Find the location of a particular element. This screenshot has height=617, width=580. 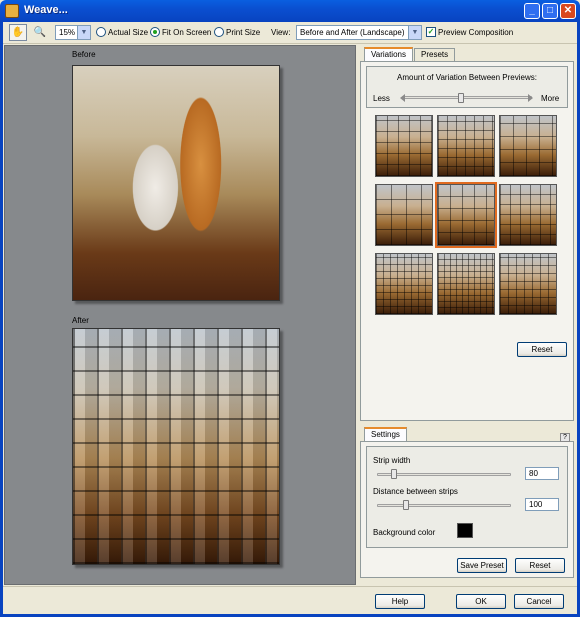

variations-grid is located at coordinates (468, 217).